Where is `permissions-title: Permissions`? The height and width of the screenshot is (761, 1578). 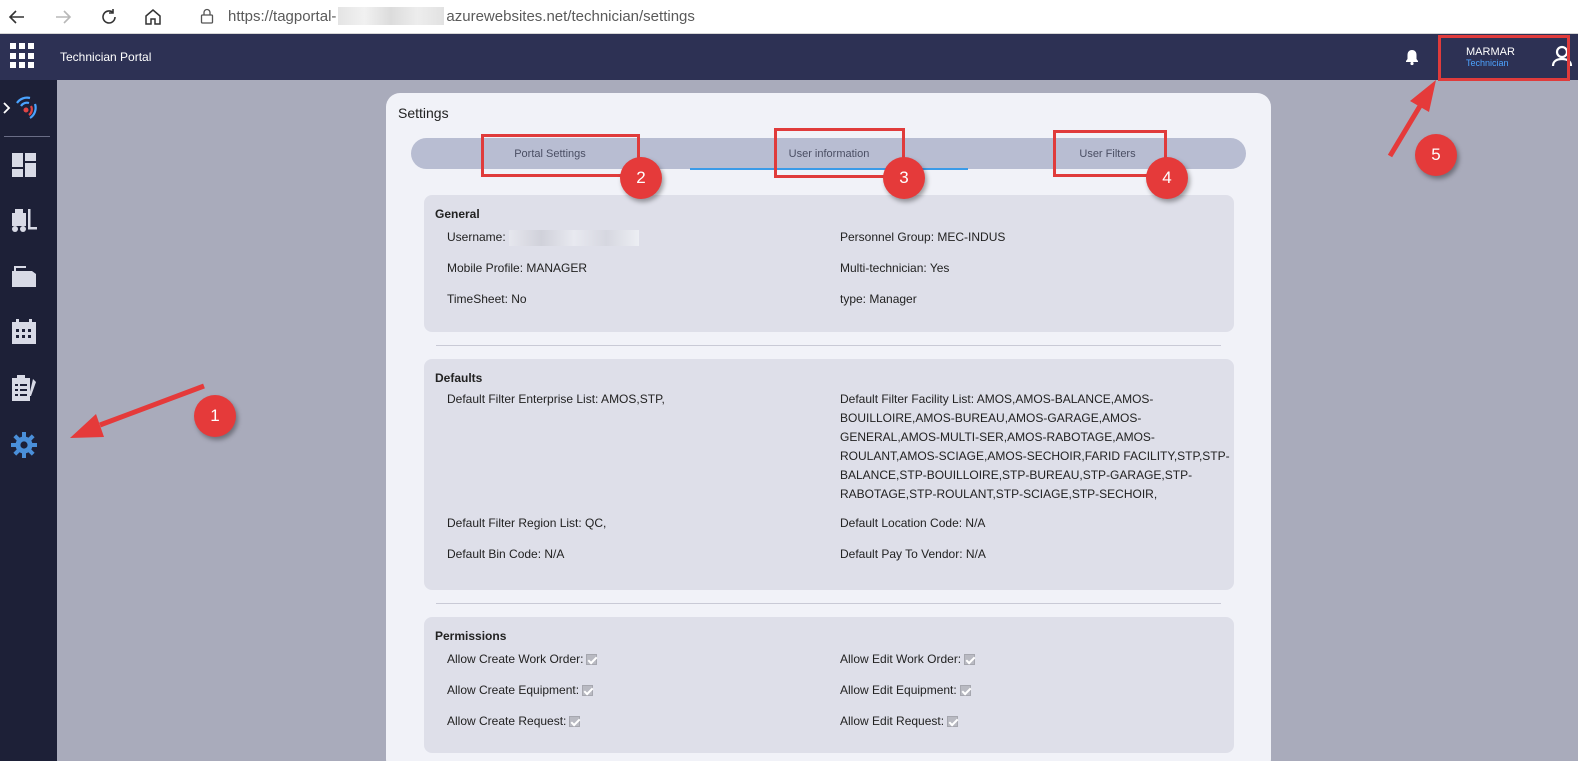 permissions-title: Permissions is located at coordinates (471, 636).